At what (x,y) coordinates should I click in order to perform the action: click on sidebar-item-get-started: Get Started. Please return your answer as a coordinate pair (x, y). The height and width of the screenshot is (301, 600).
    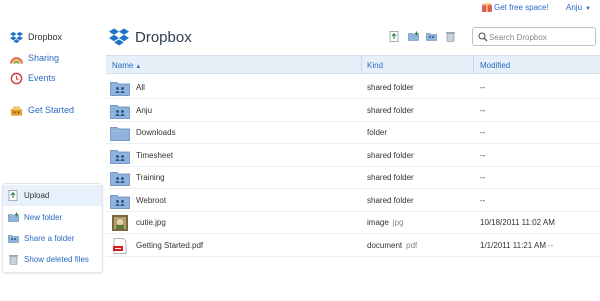
    Looking at the image, I should click on (42, 110).